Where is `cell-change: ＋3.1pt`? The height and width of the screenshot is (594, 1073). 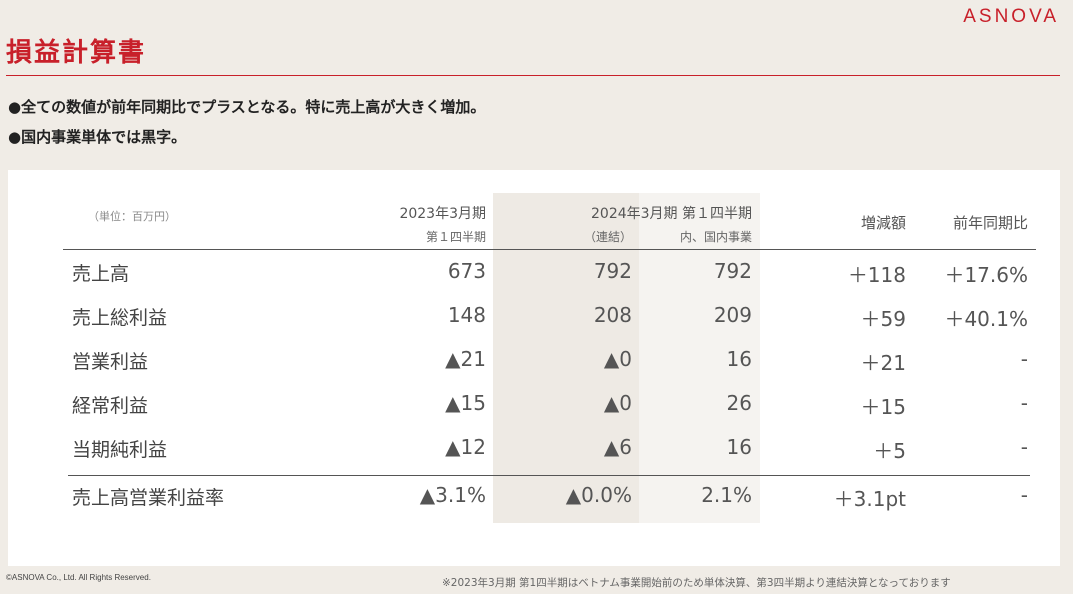
cell-change: ＋3.1pt is located at coordinates (869, 499).